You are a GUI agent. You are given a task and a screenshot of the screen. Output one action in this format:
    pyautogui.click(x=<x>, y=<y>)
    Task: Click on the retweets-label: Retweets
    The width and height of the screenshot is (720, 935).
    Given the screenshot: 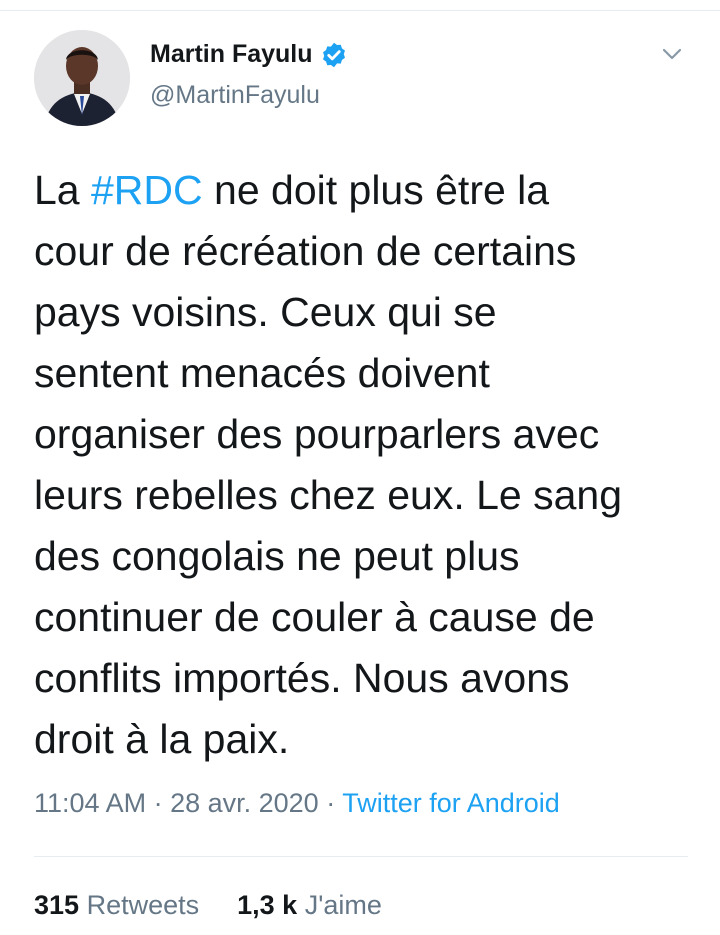 What is the action you would take?
    pyautogui.click(x=143, y=905)
    